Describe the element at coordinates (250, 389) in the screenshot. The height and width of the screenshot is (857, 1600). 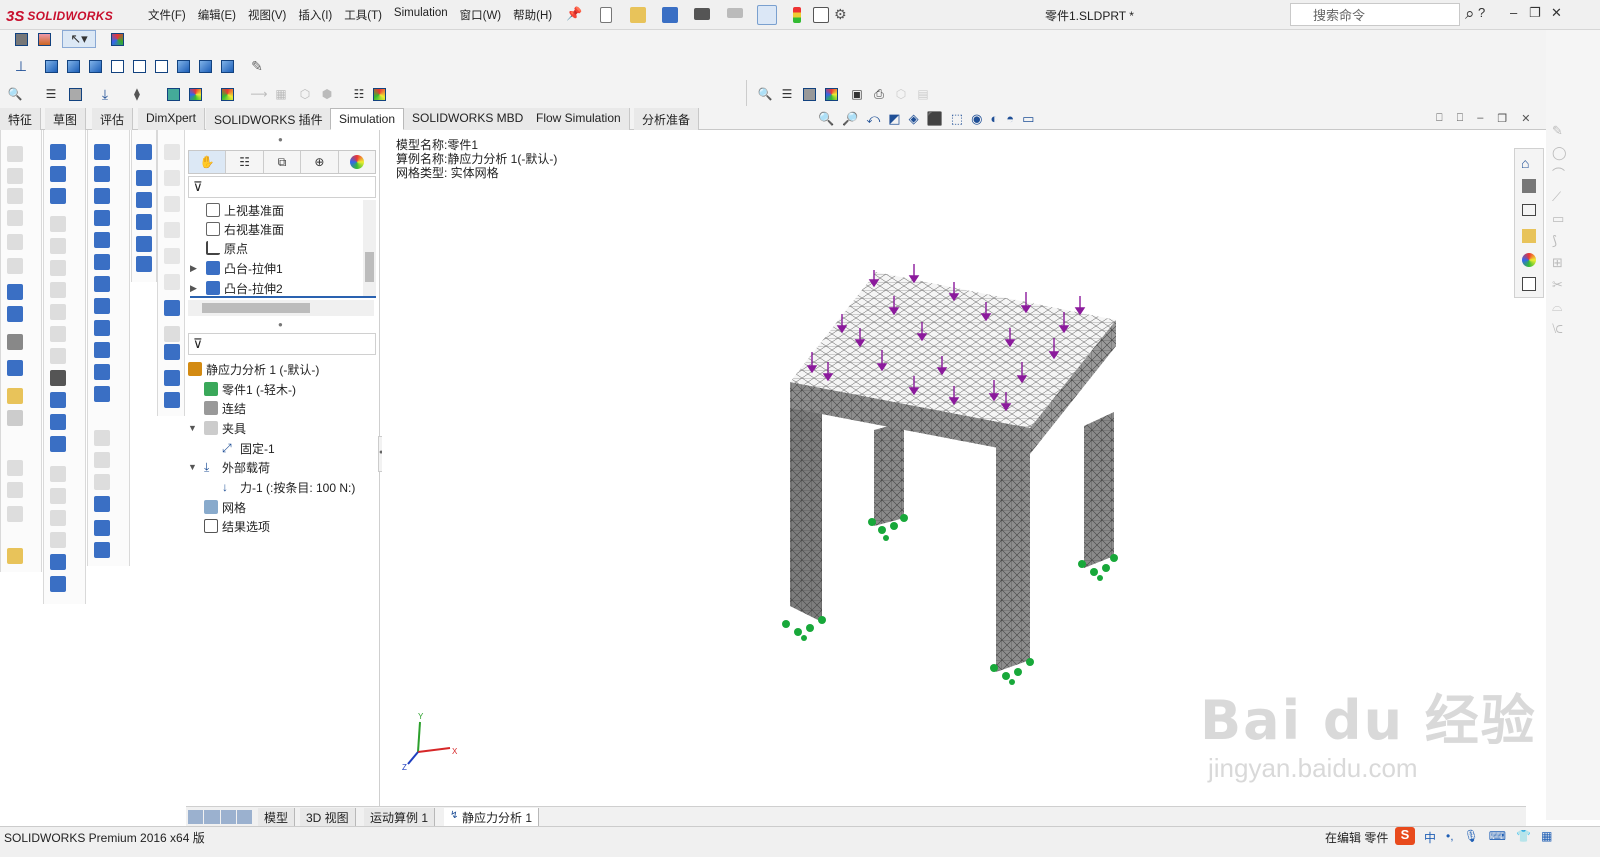
I see `study-item-part: 零件1 (-轻木-)` at that location.